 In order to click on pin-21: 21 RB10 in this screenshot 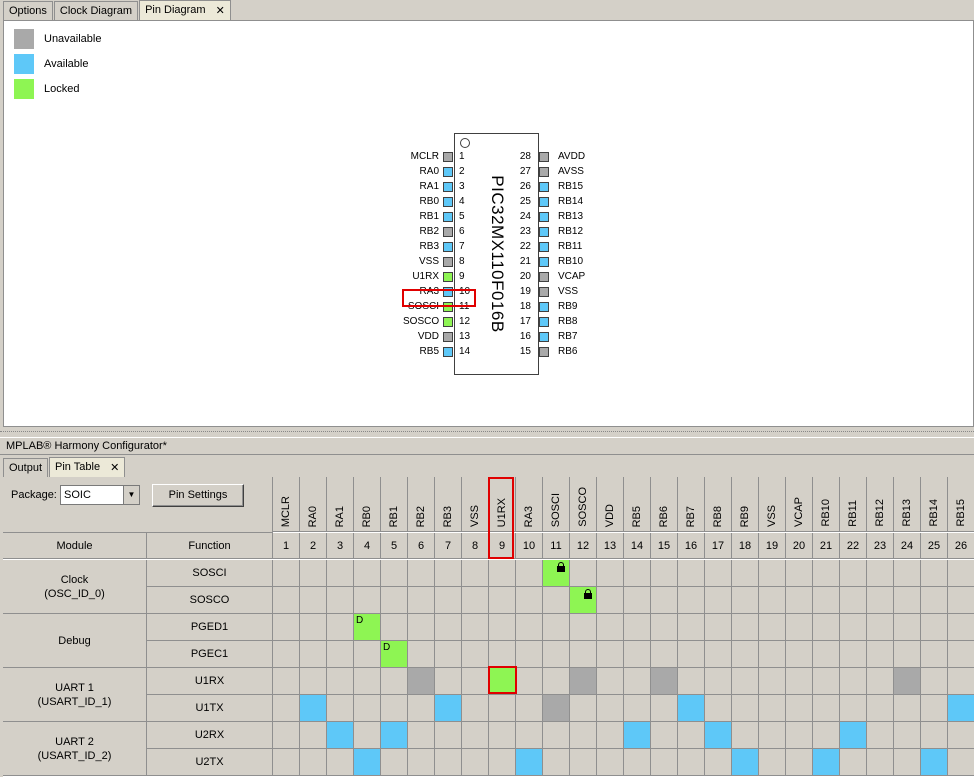, I will do `click(550, 261)`.